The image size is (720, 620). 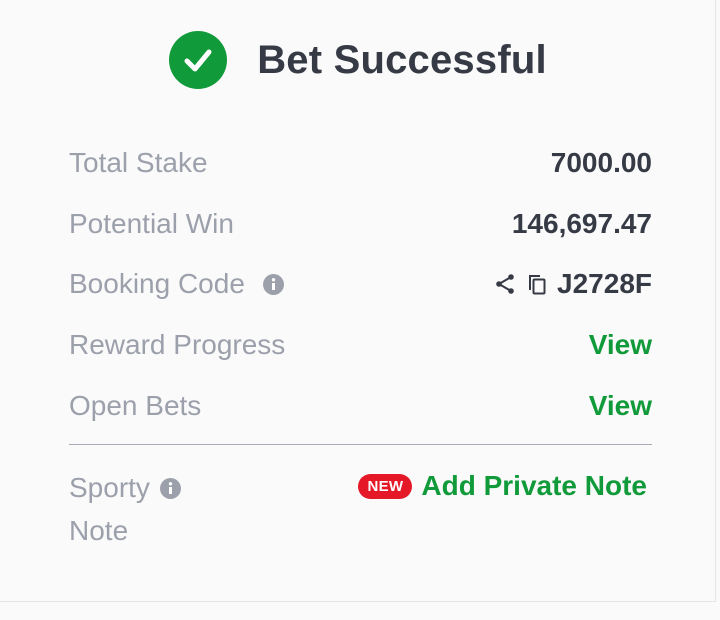 What do you see at coordinates (620, 345) in the screenshot?
I see `reward-progress-view-link: View` at bounding box center [620, 345].